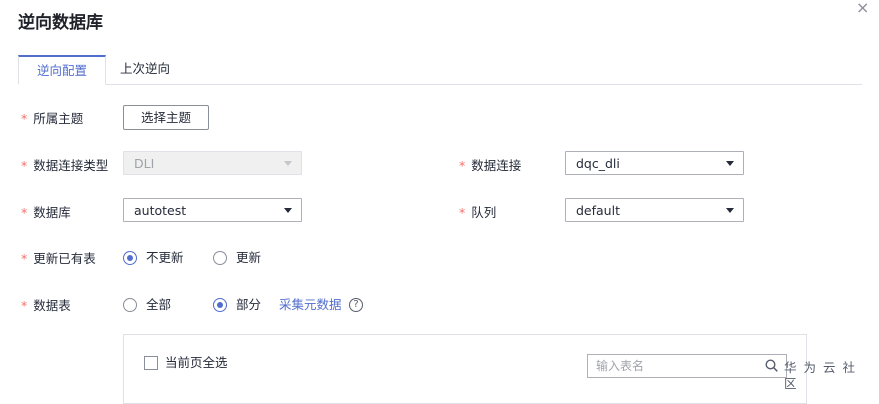 This screenshot has width=879, height=404. What do you see at coordinates (130, 258) in the screenshot?
I see `radio-no-update` at bounding box center [130, 258].